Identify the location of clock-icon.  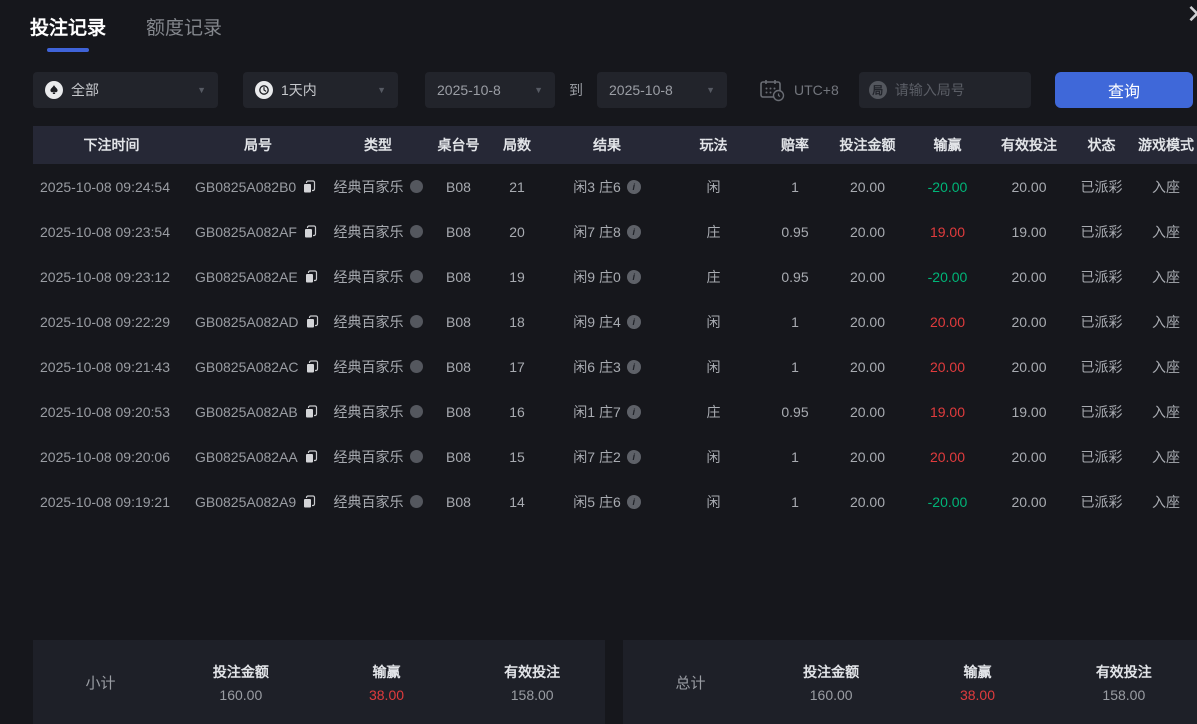
(264, 90).